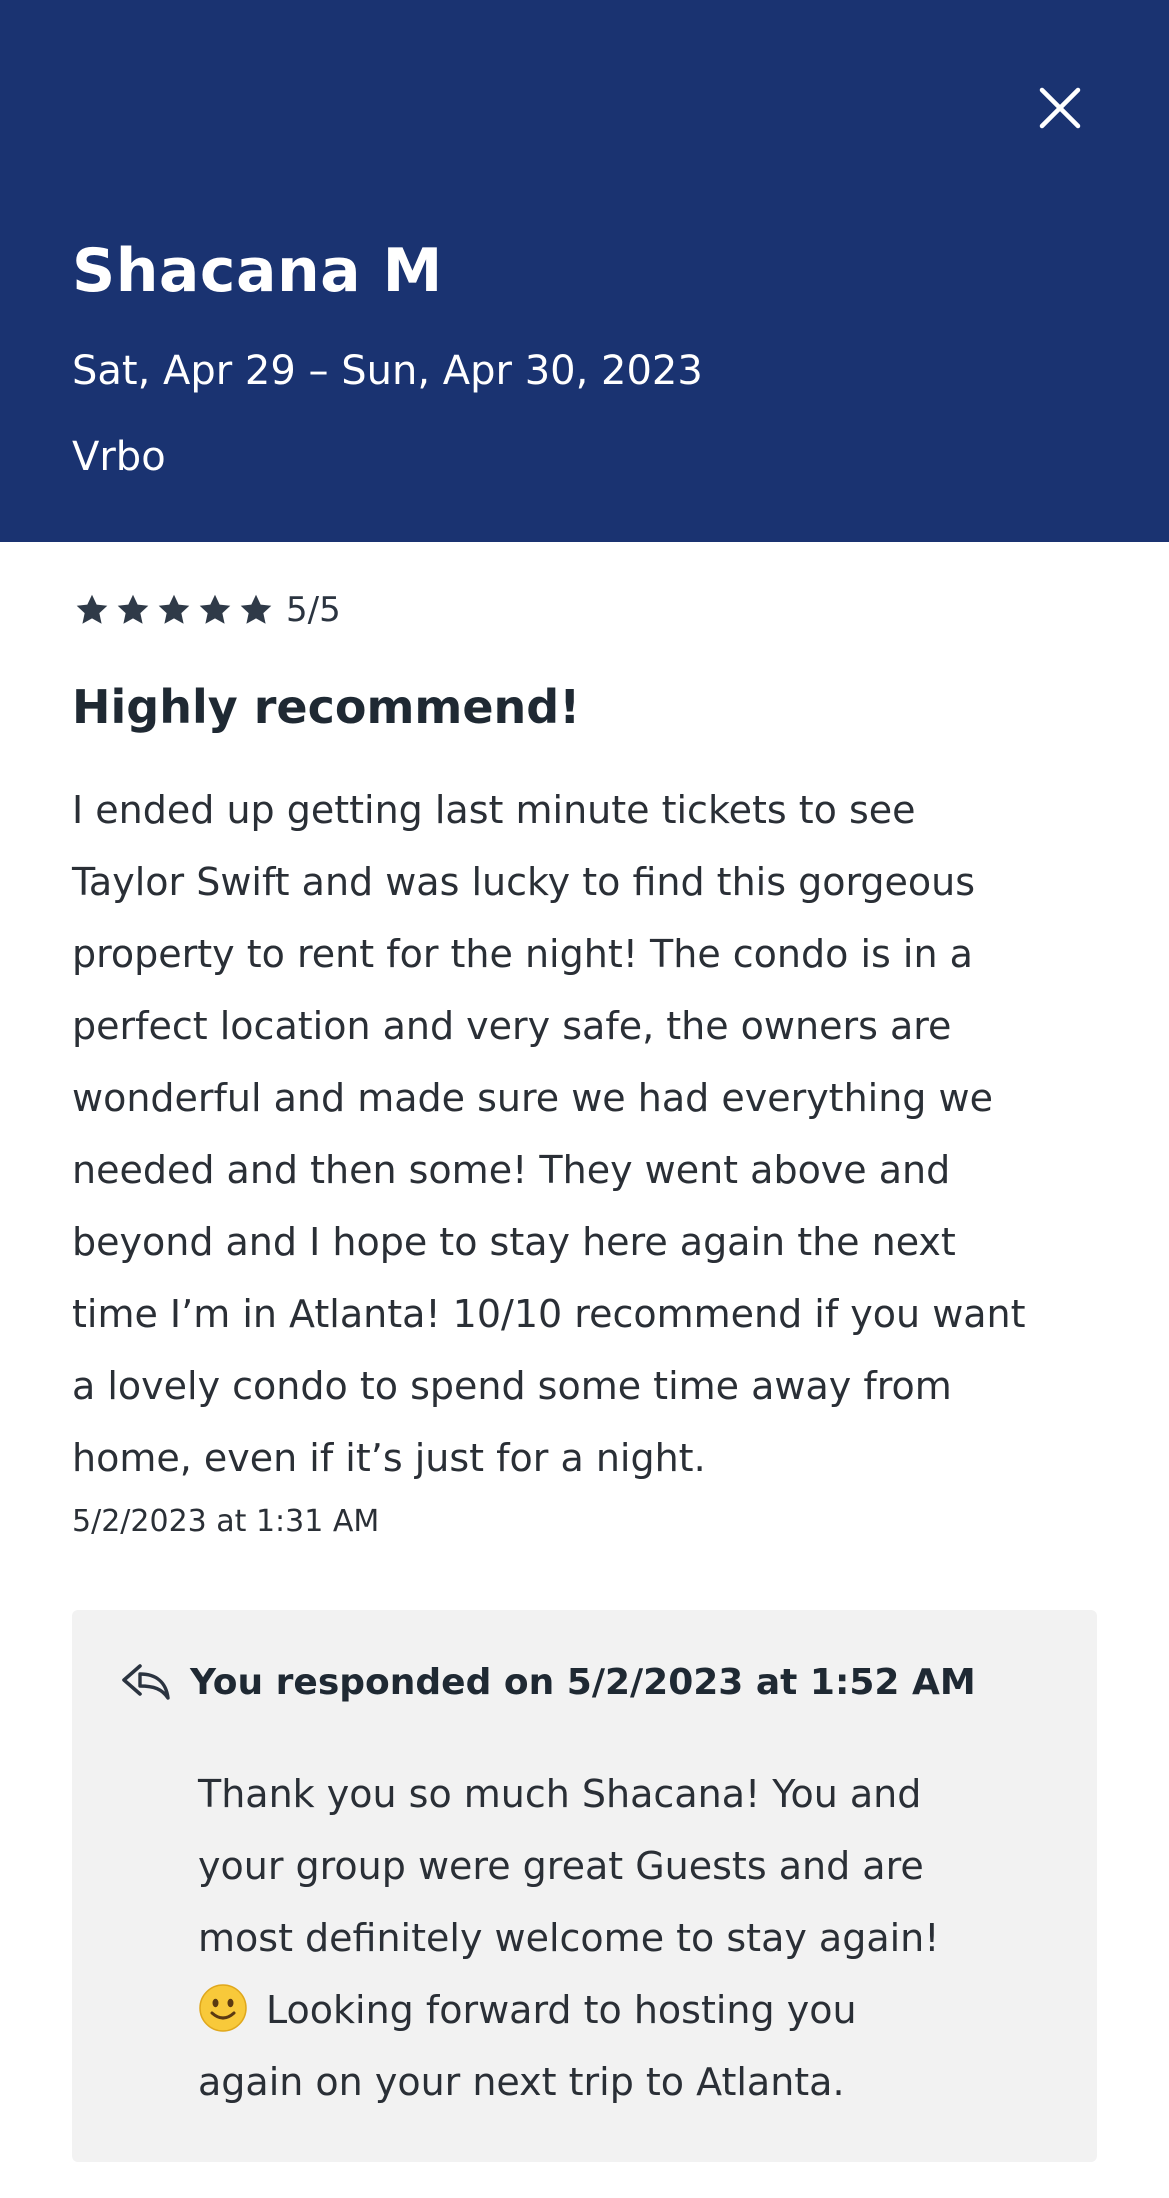 The width and height of the screenshot is (1169, 2198). Describe the element at coordinates (146, 1682) in the screenshot. I see `reply-arrow-icon` at that location.